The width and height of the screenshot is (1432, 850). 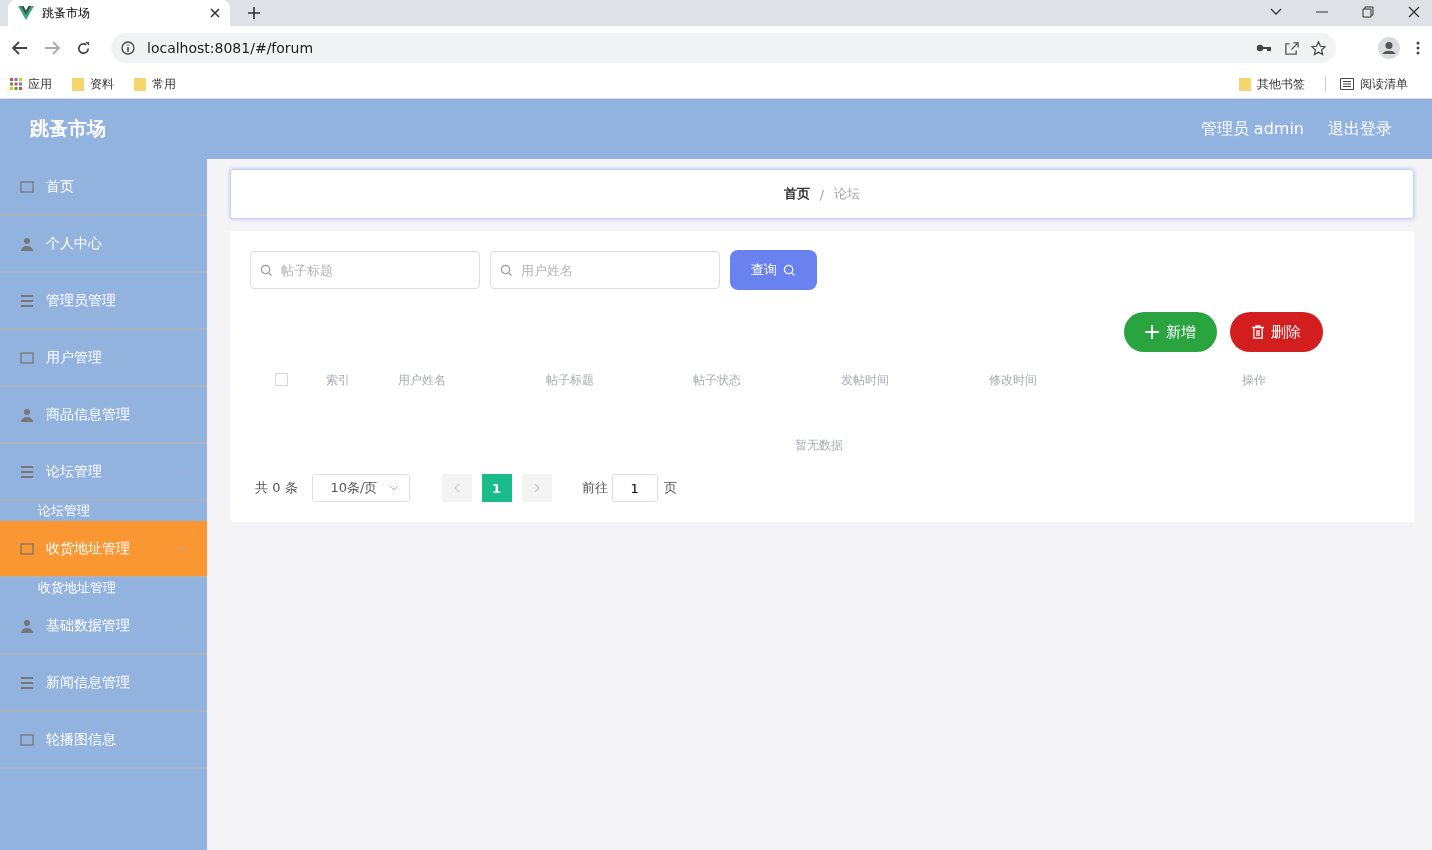 I want to click on column-header: 帖子状态, so click(x=717, y=380).